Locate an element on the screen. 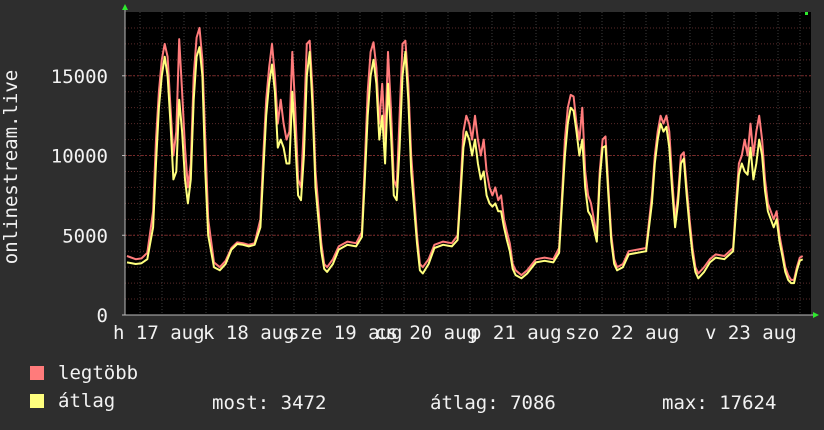 This screenshot has height=430, width=824. y-axis-label: onlinestream.live is located at coordinates (11, 167).